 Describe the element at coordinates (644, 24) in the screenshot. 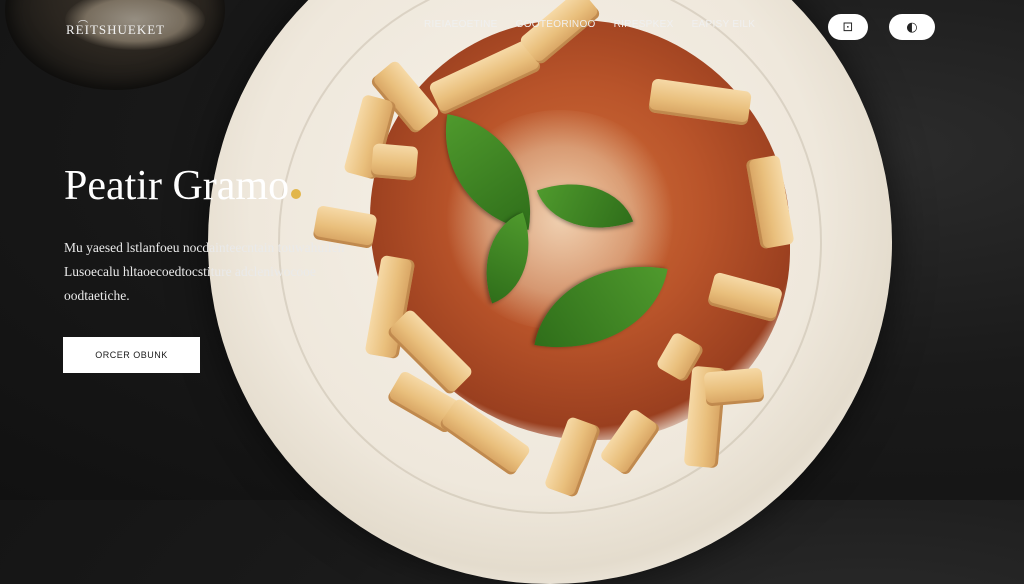

I see `nav-item-3: RIRESPKEX` at that location.